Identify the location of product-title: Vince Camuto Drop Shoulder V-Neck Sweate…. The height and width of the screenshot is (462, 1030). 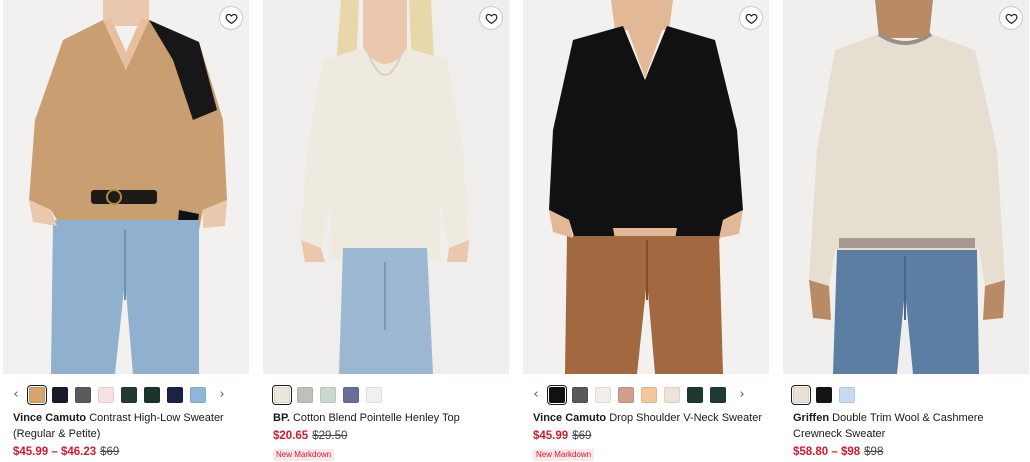
(648, 418).